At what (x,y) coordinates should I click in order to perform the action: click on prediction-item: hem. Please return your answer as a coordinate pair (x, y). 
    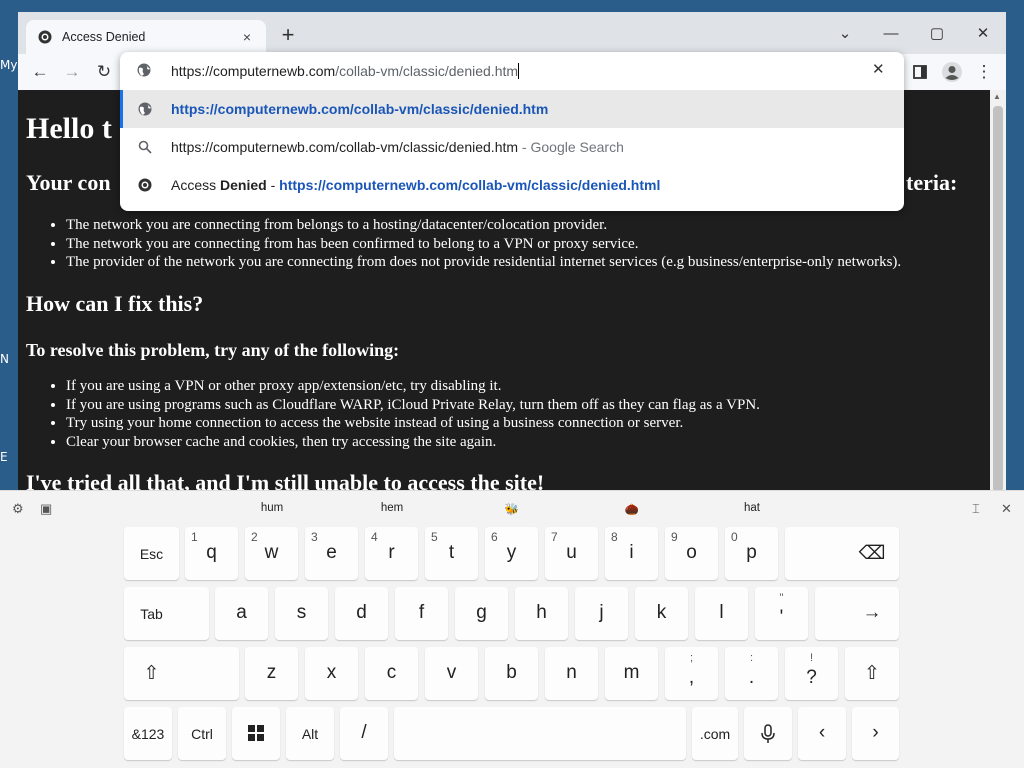
    Looking at the image, I should click on (392, 508).